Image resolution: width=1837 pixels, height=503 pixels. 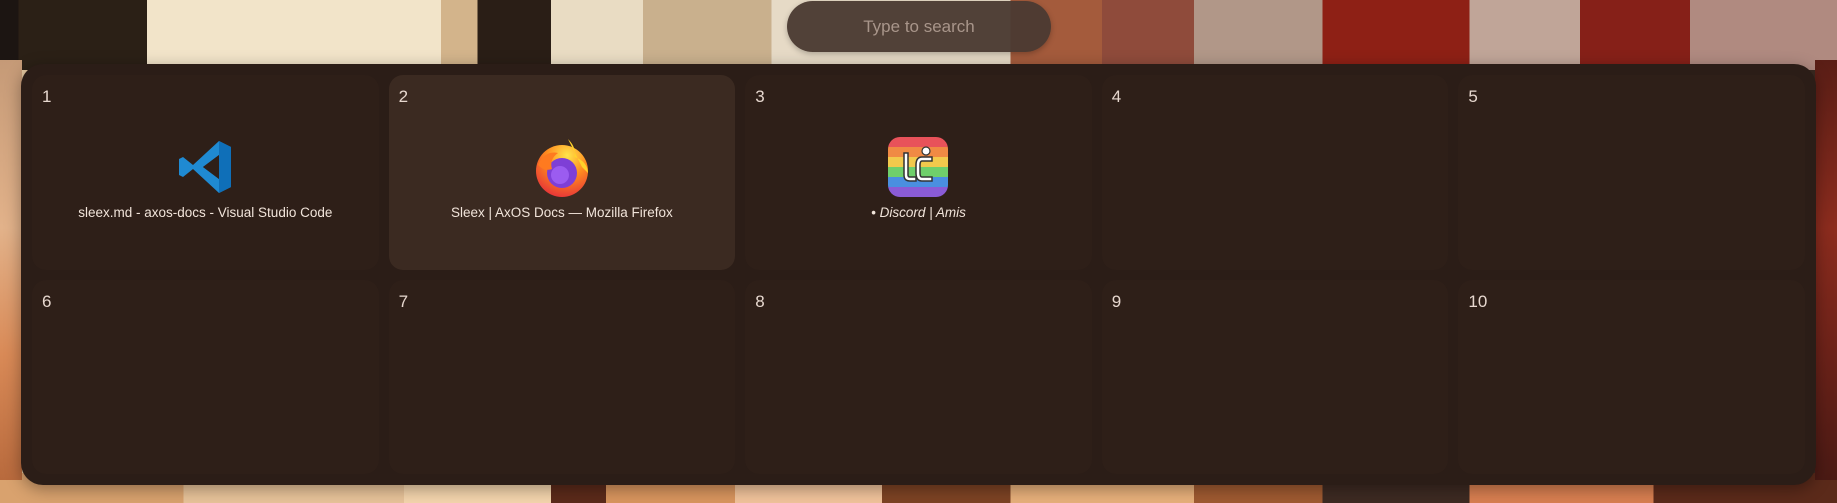 What do you see at coordinates (1473, 96) in the screenshot?
I see `workspace-number: 5` at bounding box center [1473, 96].